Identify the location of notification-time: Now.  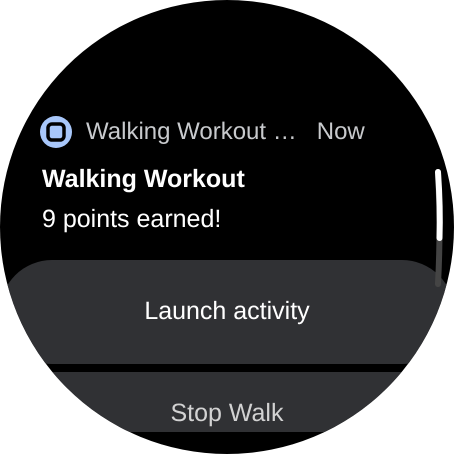
(340, 132).